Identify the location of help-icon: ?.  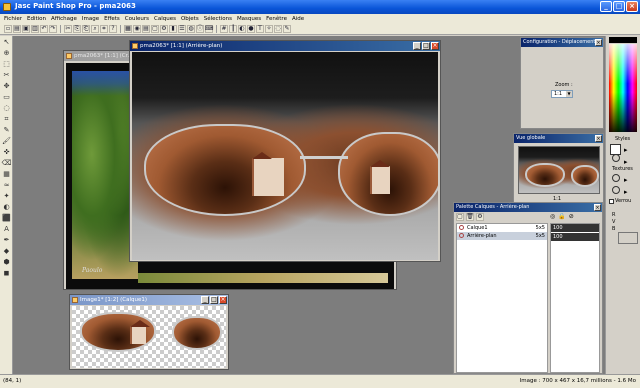
(113, 28).